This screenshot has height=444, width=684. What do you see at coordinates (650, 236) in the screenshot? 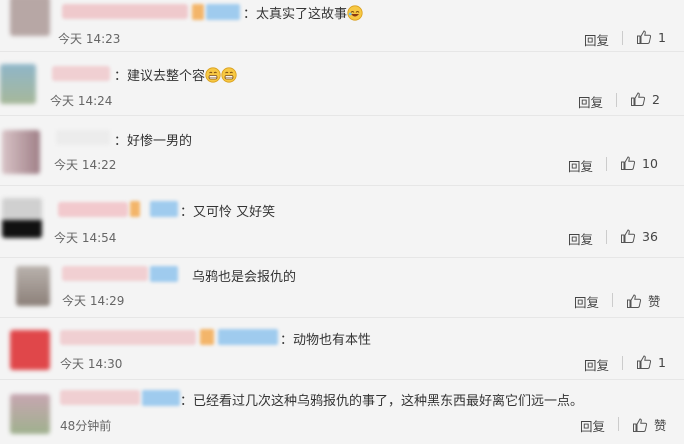
I see `like-count: 36` at bounding box center [650, 236].